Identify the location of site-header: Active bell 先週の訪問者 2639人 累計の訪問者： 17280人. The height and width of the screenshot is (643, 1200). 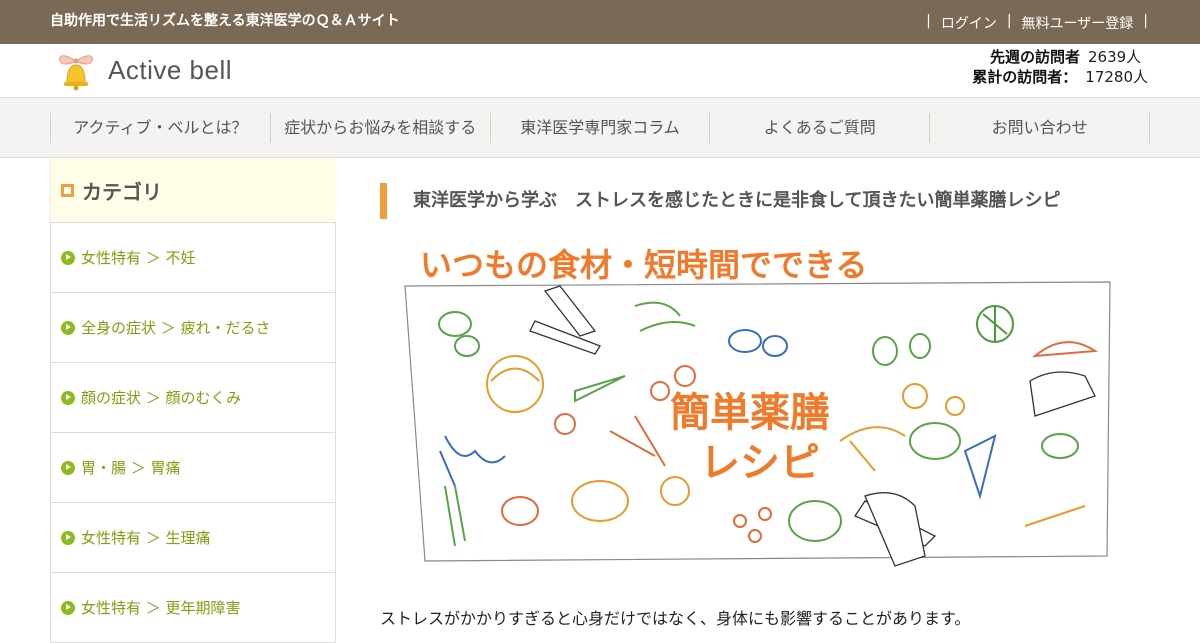
(600, 70).